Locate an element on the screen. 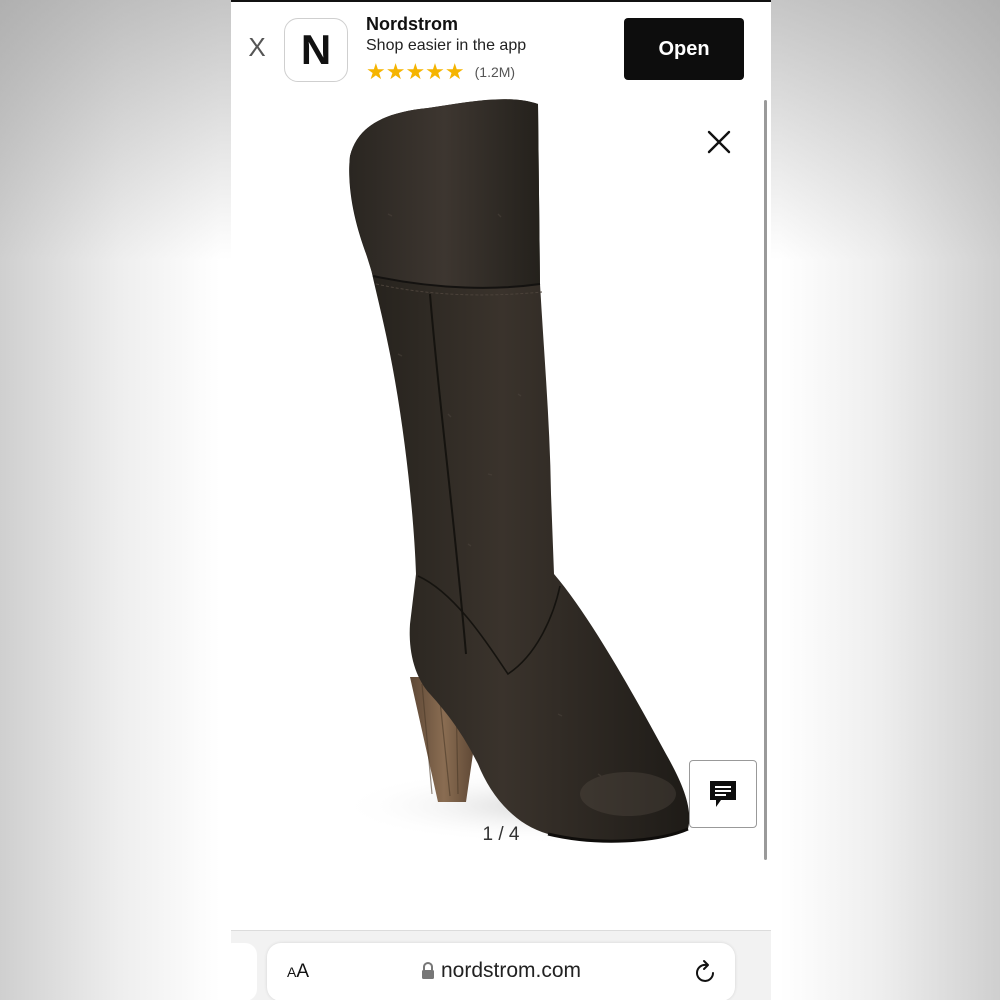 The image size is (1000, 1000). url-display: nordstrom.com is located at coordinates (501, 971).